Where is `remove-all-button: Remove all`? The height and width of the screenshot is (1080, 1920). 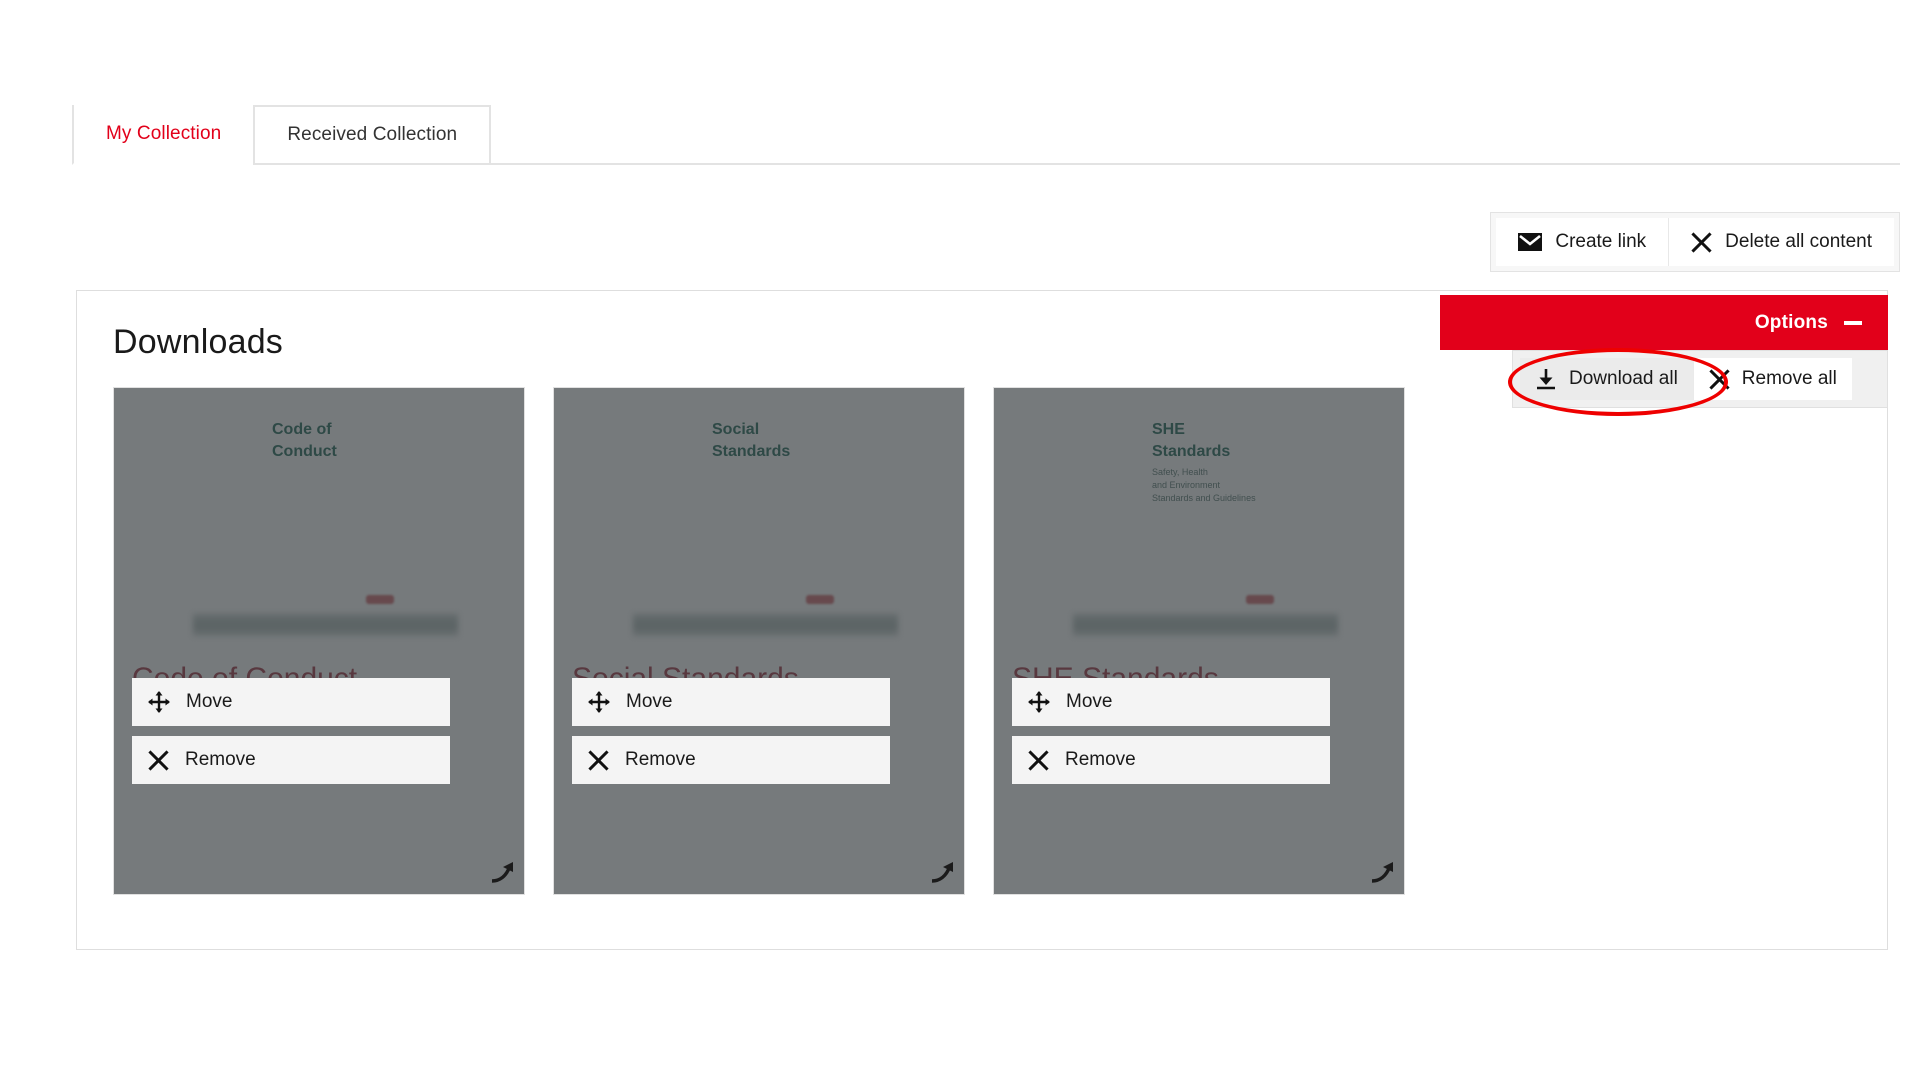 remove-all-button: Remove all is located at coordinates (1772, 379).